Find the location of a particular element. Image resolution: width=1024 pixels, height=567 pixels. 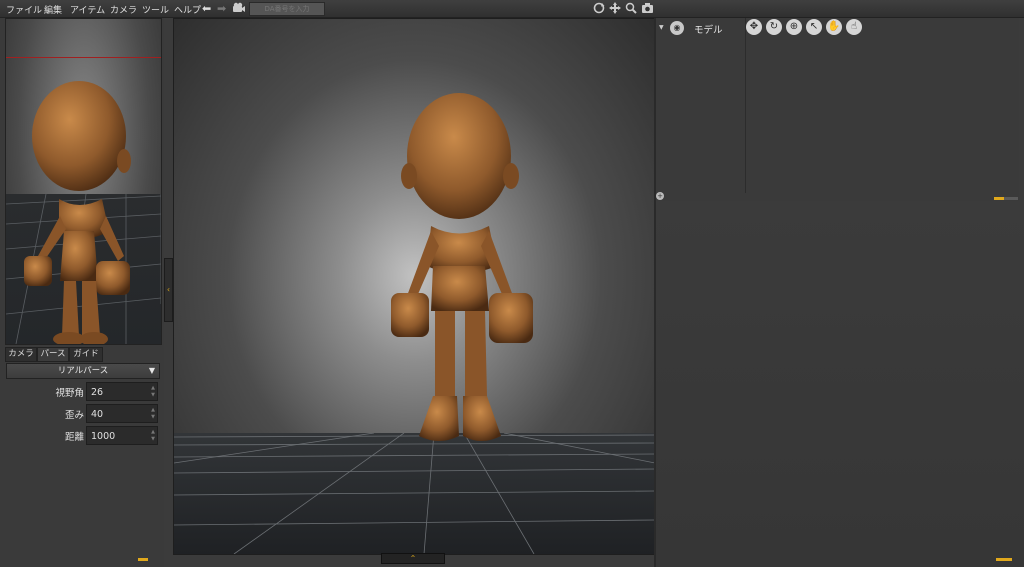

properties-panel-resize-handle is located at coordinates (1004, 559).